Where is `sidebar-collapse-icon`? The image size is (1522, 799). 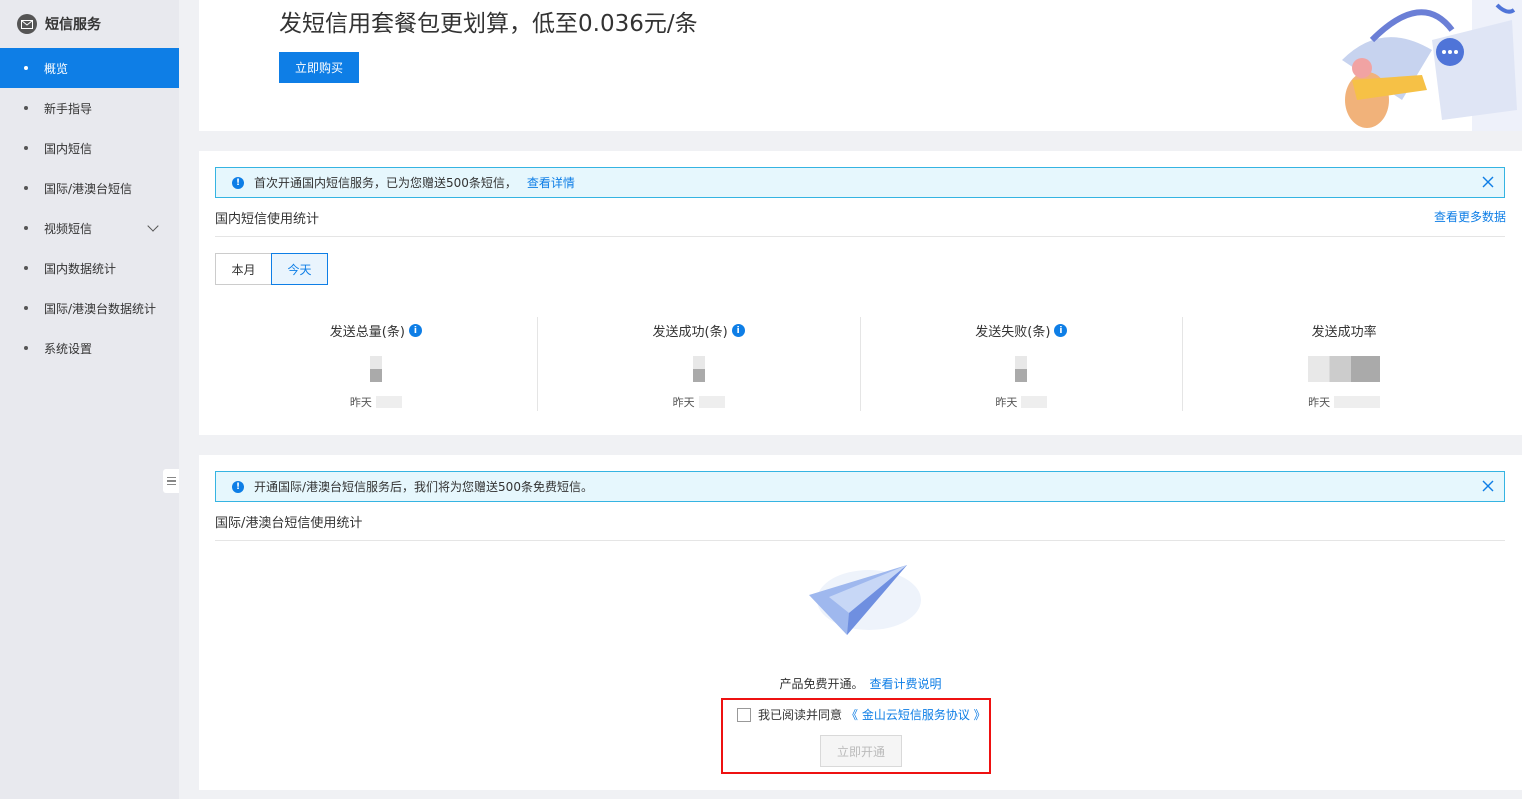
sidebar-collapse-icon is located at coordinates (171, 481).